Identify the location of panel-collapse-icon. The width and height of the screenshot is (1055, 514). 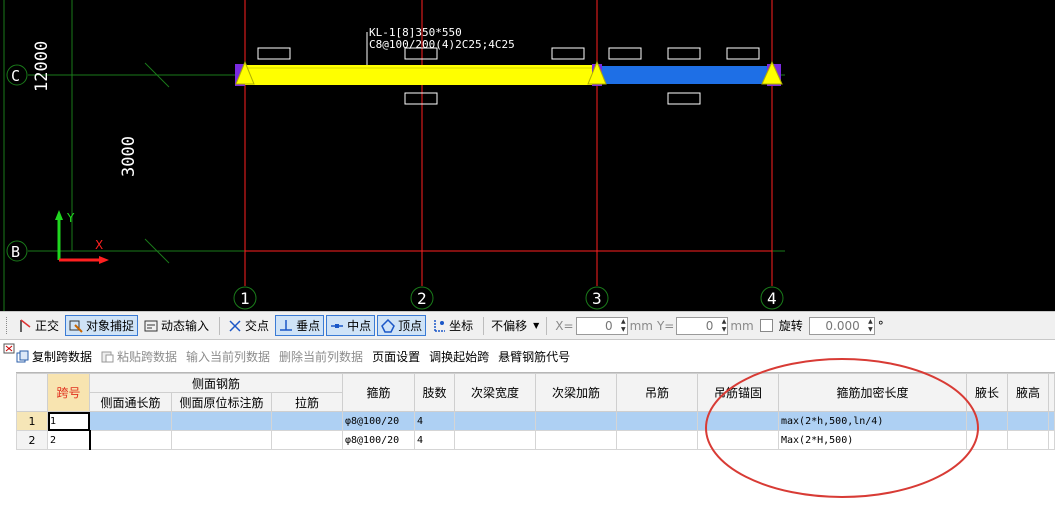
(10, 350).